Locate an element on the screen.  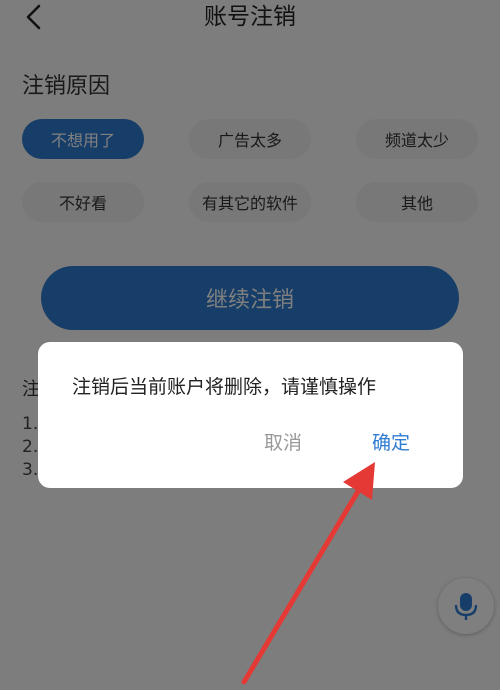
dialog-cancel-button: 取消 is located at coordinates (283, 441).